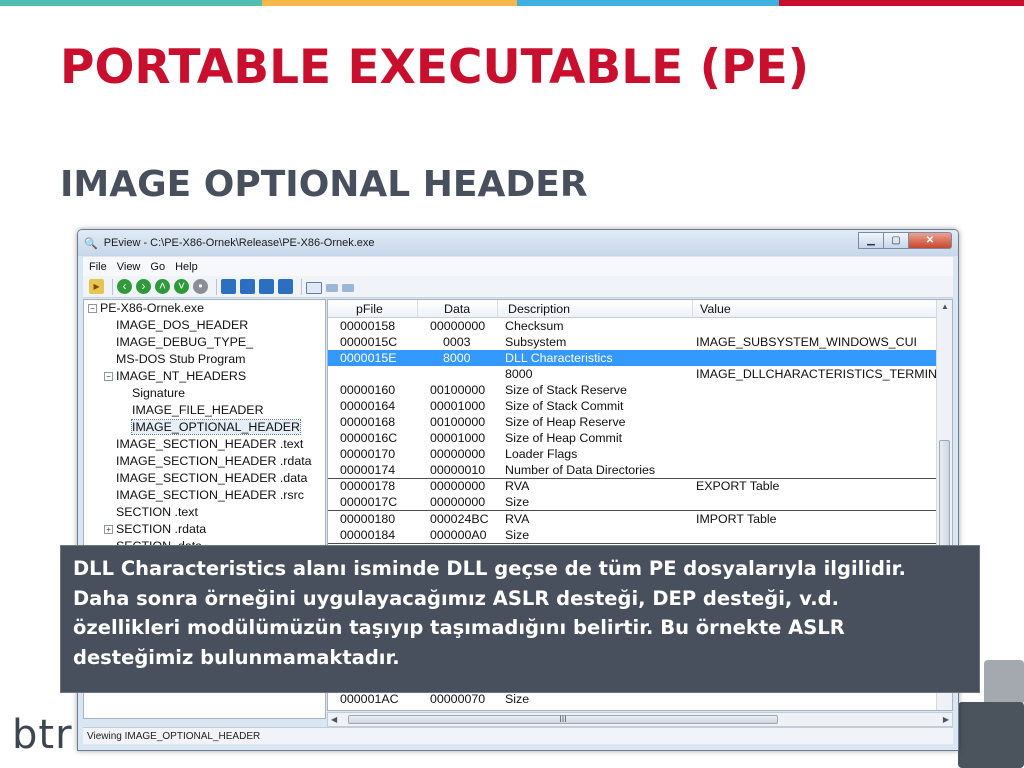 This screenshot has height=768, width=1024. What do you see at coordinates (334, 719) in the screenshot?
I see `scroll-left-arrow-icon: ◀` at bounding box center [334, 719].